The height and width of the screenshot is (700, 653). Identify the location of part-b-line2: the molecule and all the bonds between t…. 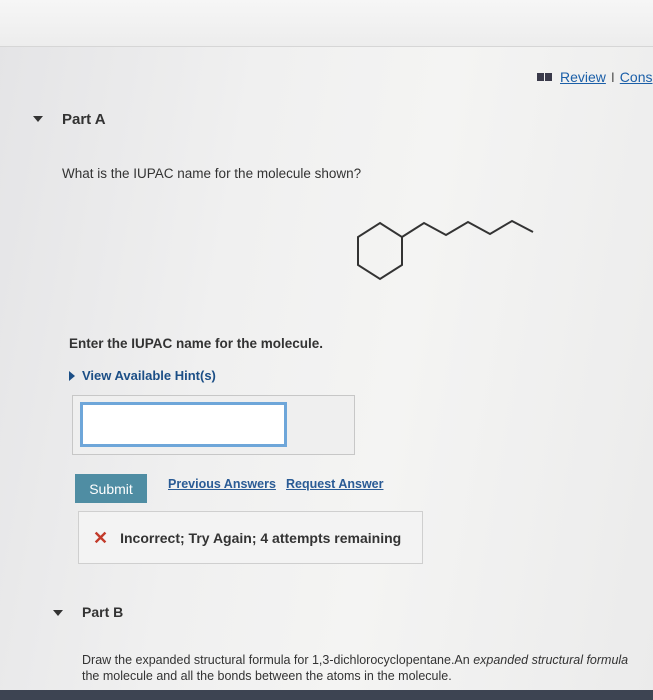
(267, 676).